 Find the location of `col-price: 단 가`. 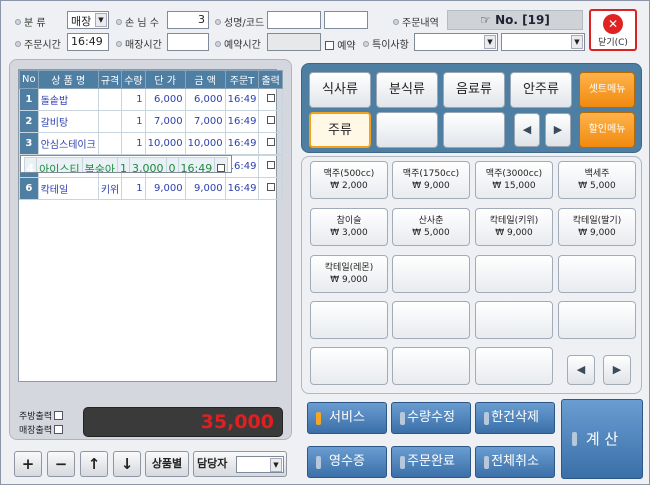

col-price: 단 가 is located at coordinates (165, 79).